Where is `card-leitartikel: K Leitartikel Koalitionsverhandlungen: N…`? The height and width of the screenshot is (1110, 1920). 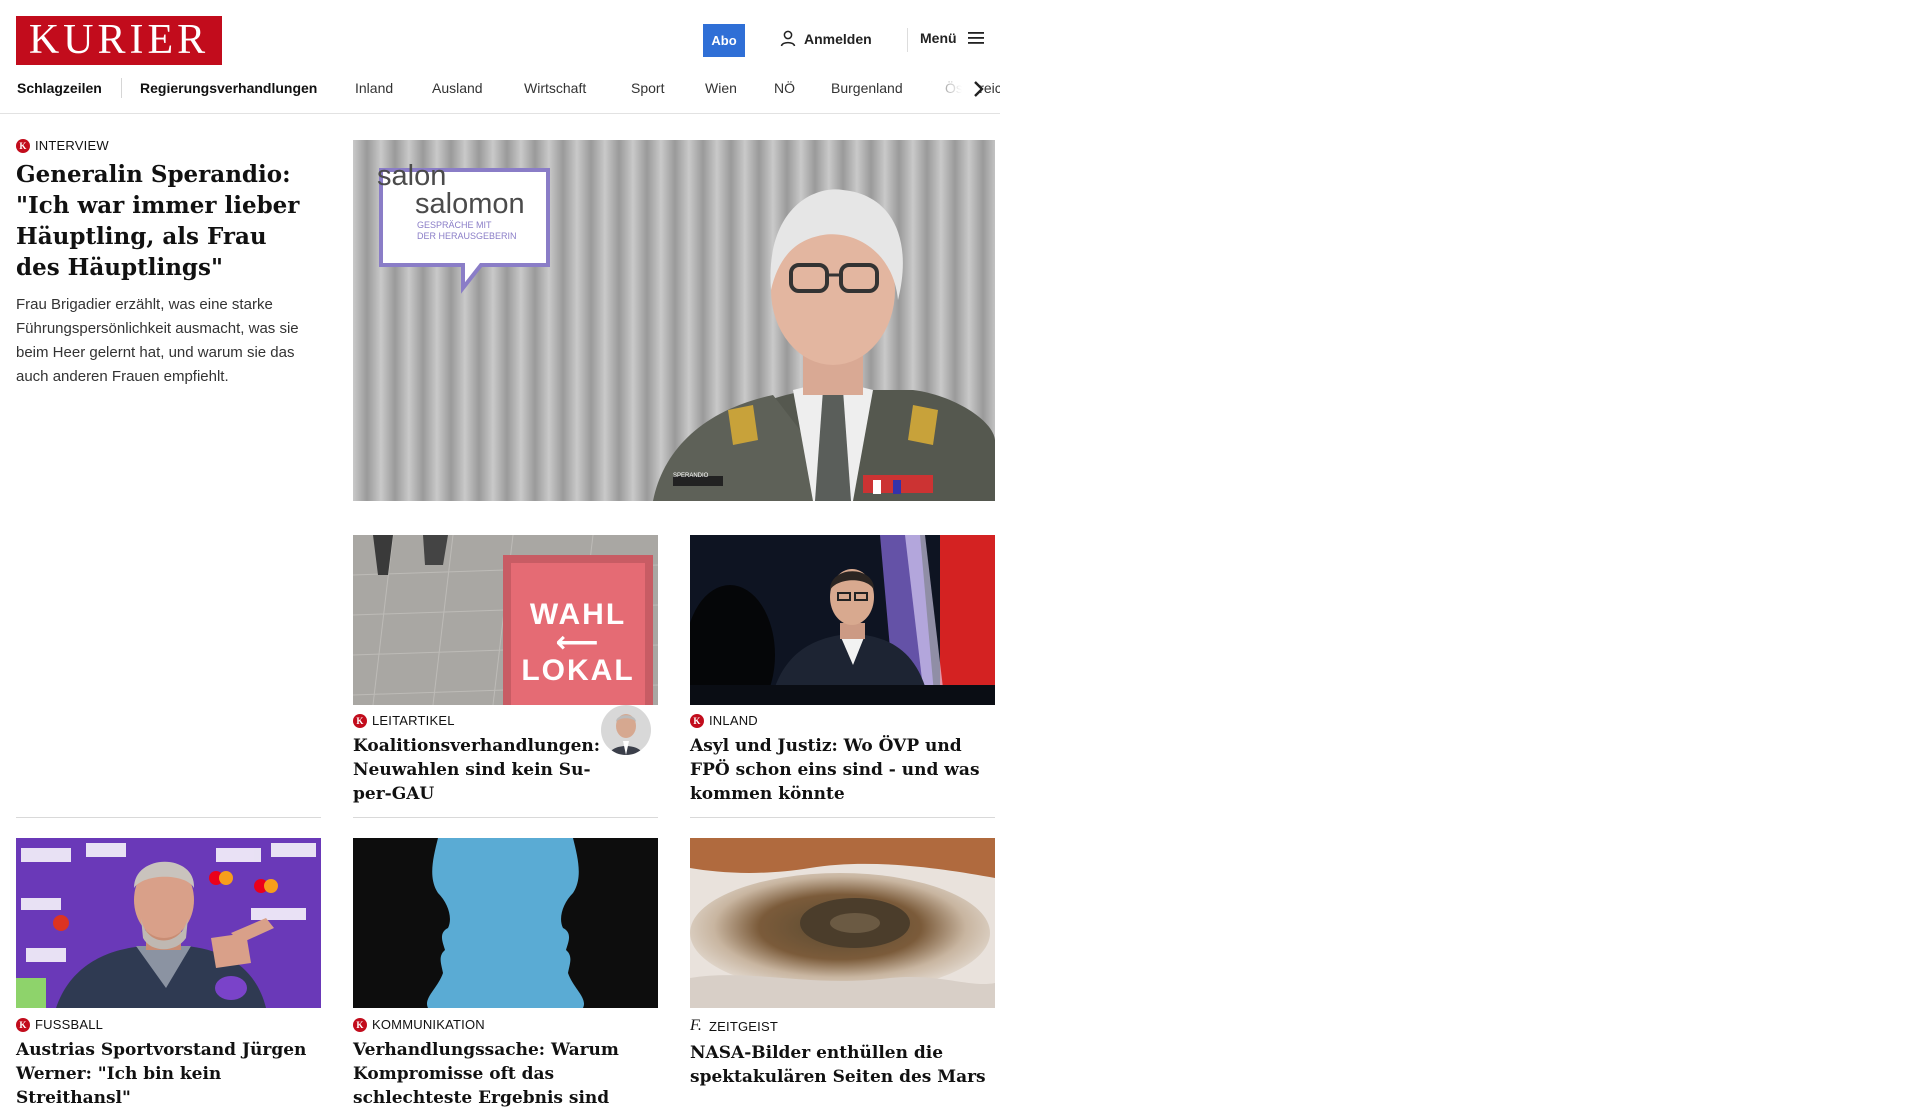
card-leitartikel: K Leitartikel Koalitionsverhandlungen: N… is located at coordinates (476, 759).